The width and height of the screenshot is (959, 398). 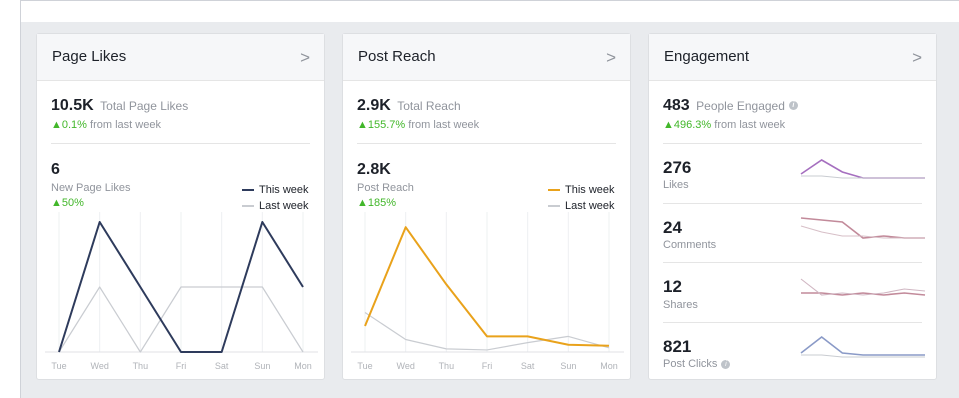 I want to click on engagement-sparklines, so click(x=863, y=258).